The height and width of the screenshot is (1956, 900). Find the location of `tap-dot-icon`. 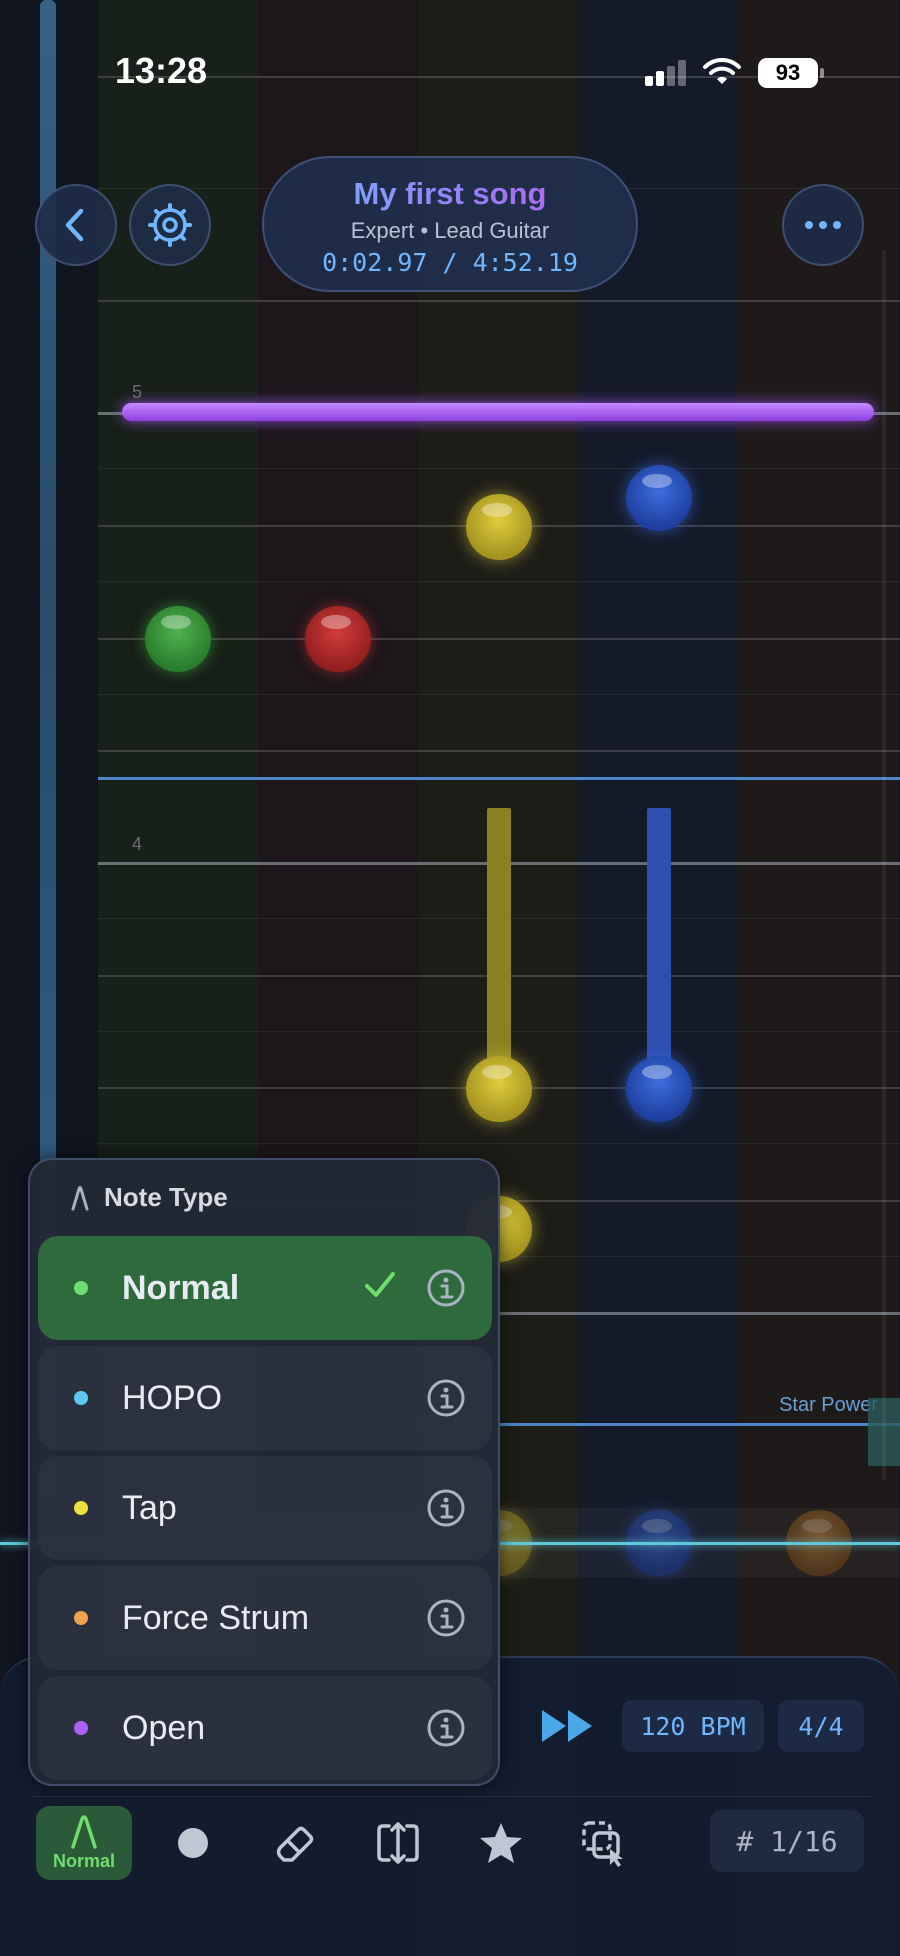

tap-dot-icon is located at coordinates (81, 1508).